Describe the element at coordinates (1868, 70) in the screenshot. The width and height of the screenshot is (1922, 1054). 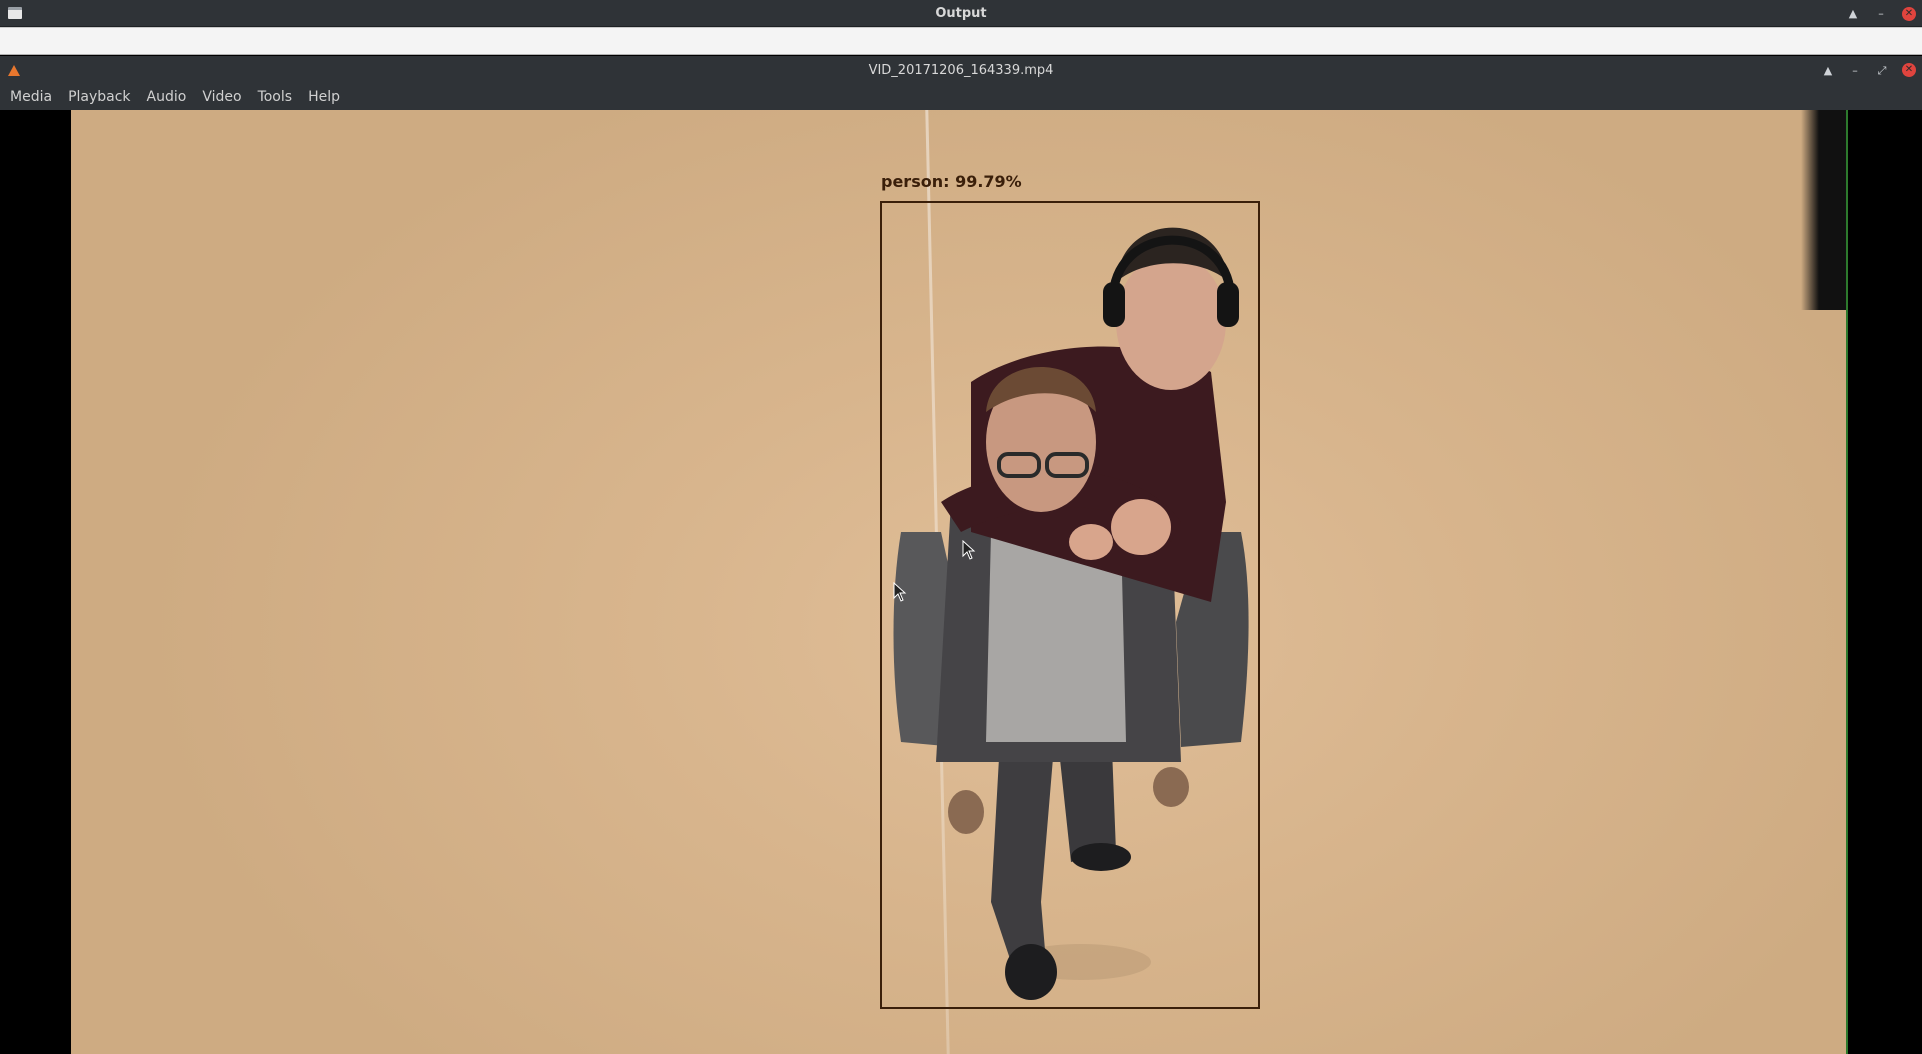
I see `player-window-controls: ▲ – ⤢ ✕` at that location.